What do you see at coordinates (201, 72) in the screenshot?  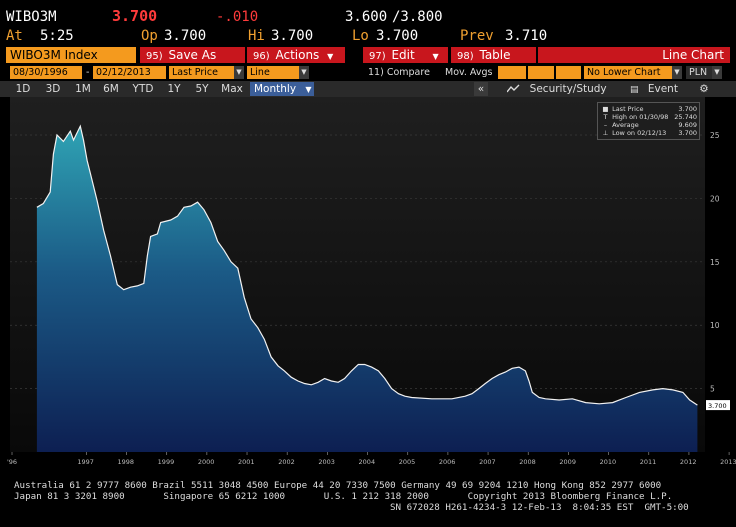 I see `field-select: Last Price` at bounding box center [201, 72].